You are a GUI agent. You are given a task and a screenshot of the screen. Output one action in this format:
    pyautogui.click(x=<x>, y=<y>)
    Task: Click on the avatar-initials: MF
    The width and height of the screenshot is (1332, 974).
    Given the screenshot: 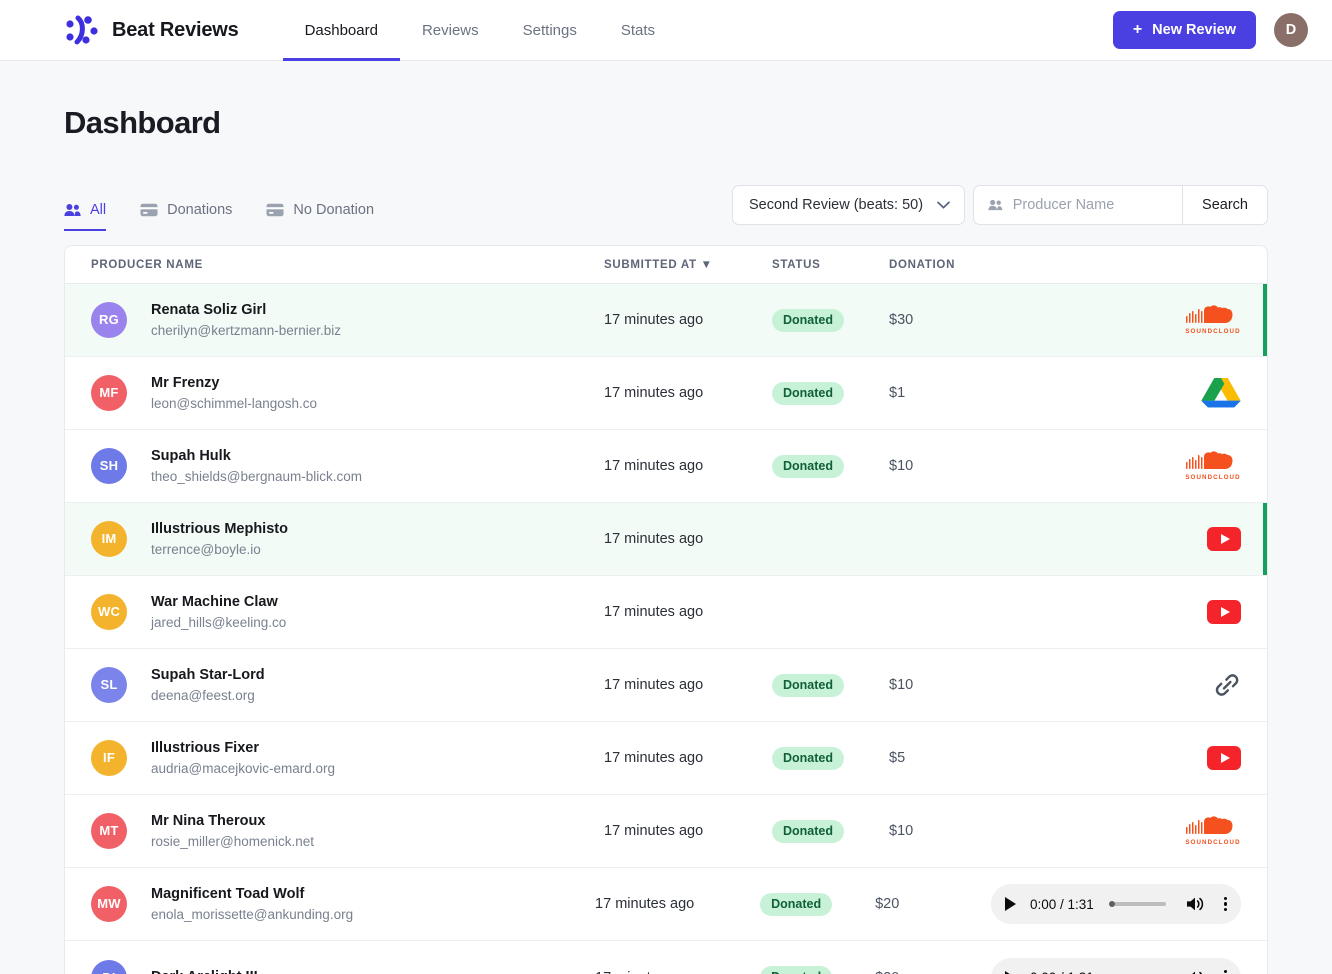 What is the action you would take?
    pyautogui.click(x=109, y=393)
    